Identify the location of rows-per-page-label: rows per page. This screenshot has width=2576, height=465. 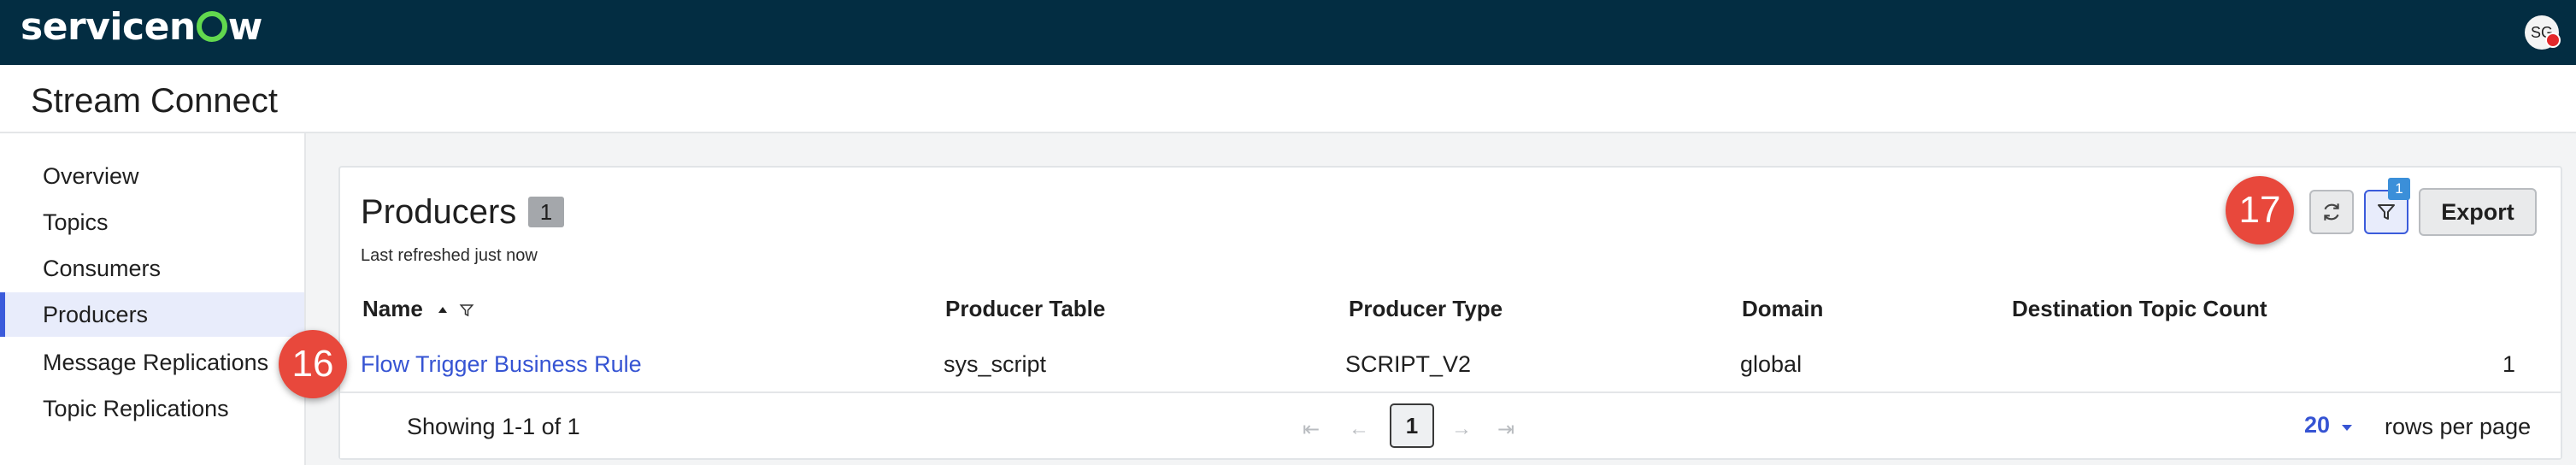
(2458, 426).